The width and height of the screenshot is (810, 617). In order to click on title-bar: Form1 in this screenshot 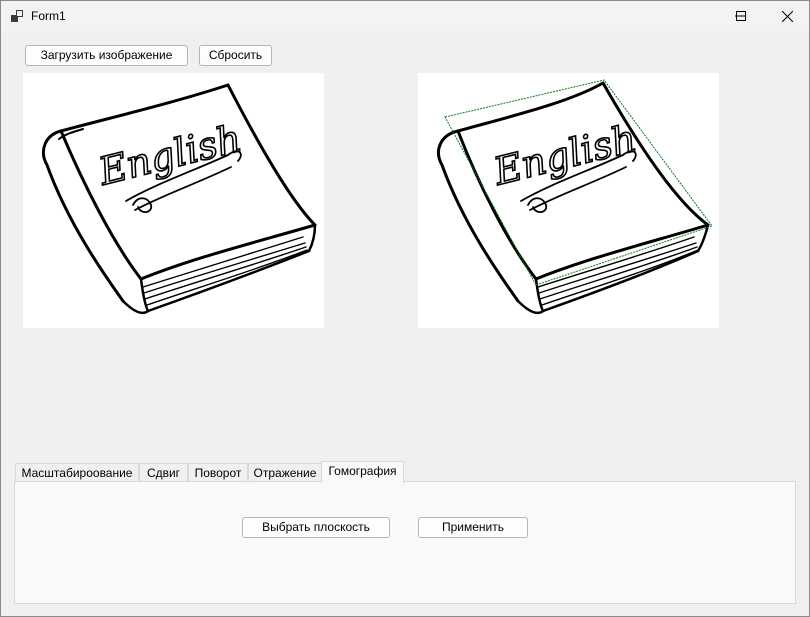, I will do `click(405, 16)`.